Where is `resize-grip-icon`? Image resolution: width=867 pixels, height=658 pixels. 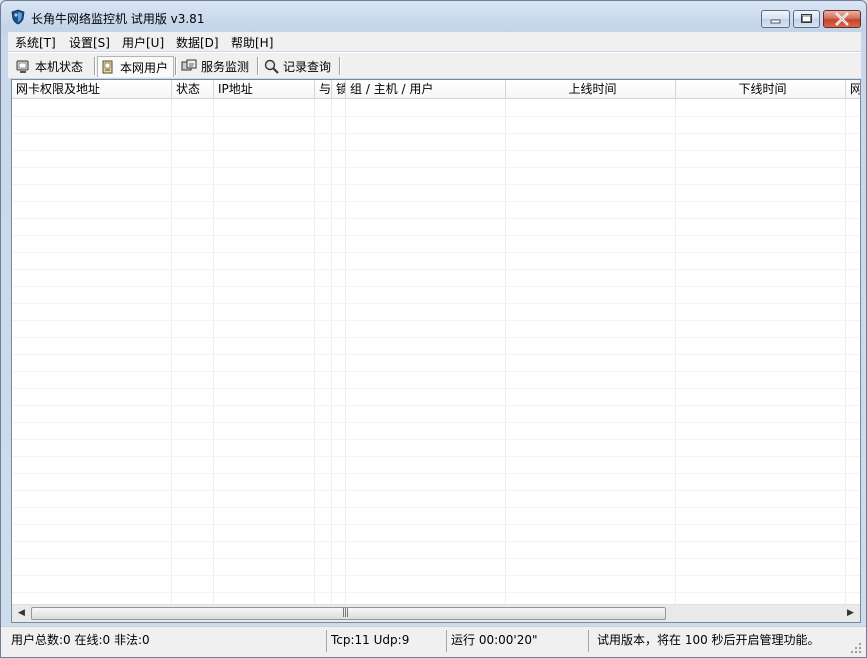 resize-grip-icon is located at coordinates (856, 648).